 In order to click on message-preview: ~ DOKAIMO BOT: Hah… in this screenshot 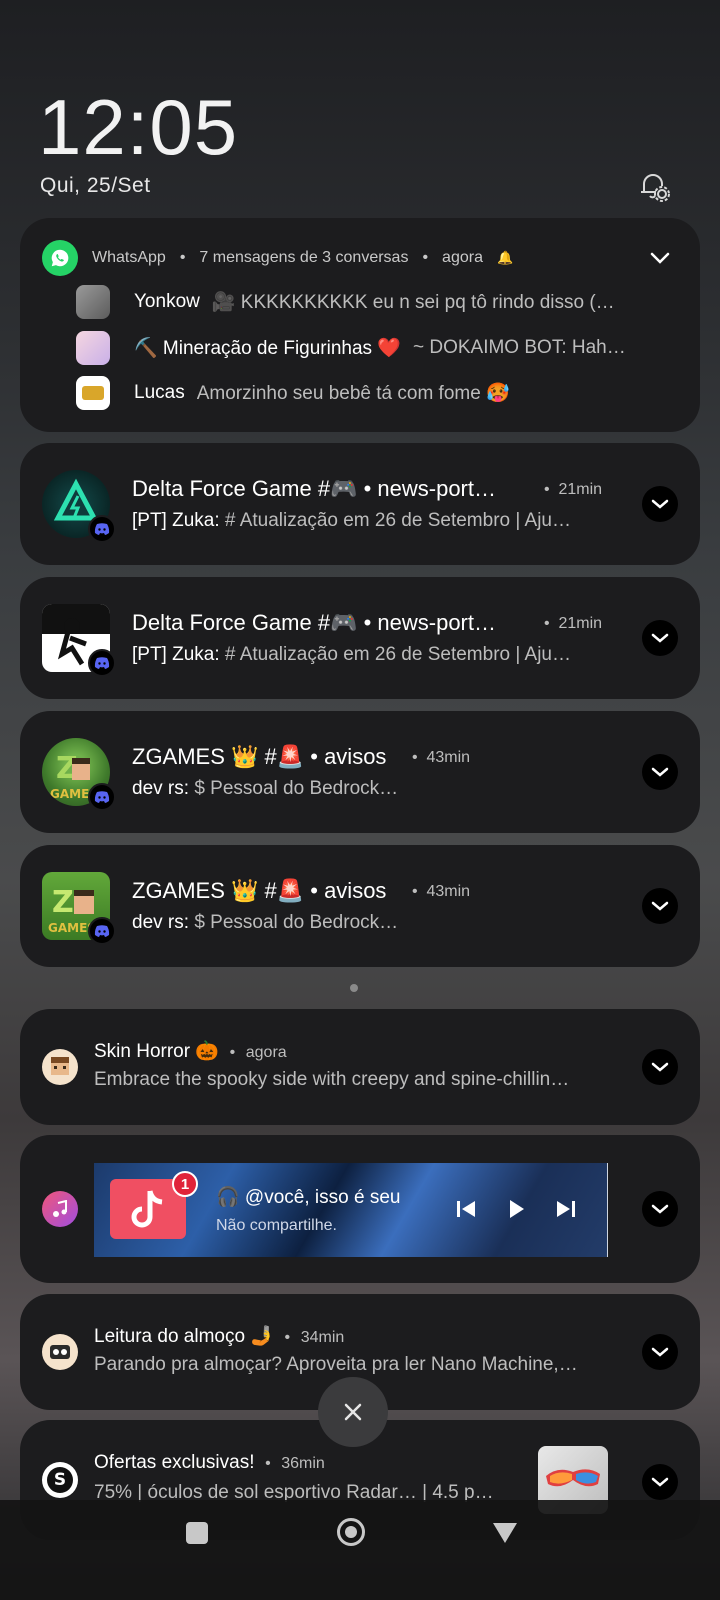, I will do `click(519, 347)`.